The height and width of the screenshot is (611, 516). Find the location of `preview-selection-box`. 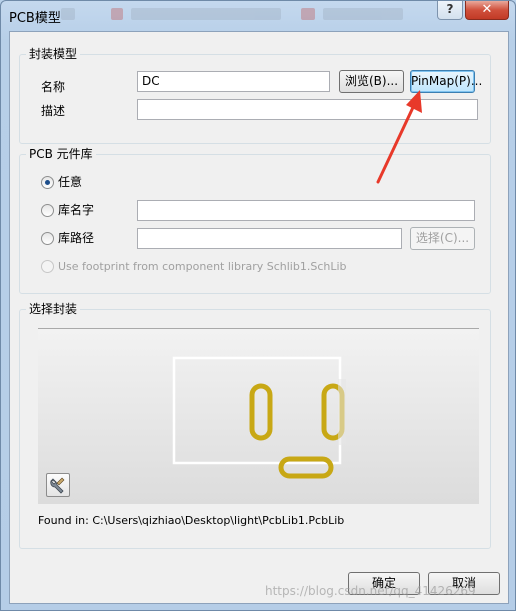

preview-selection-box is located at coordinates (257, 410).